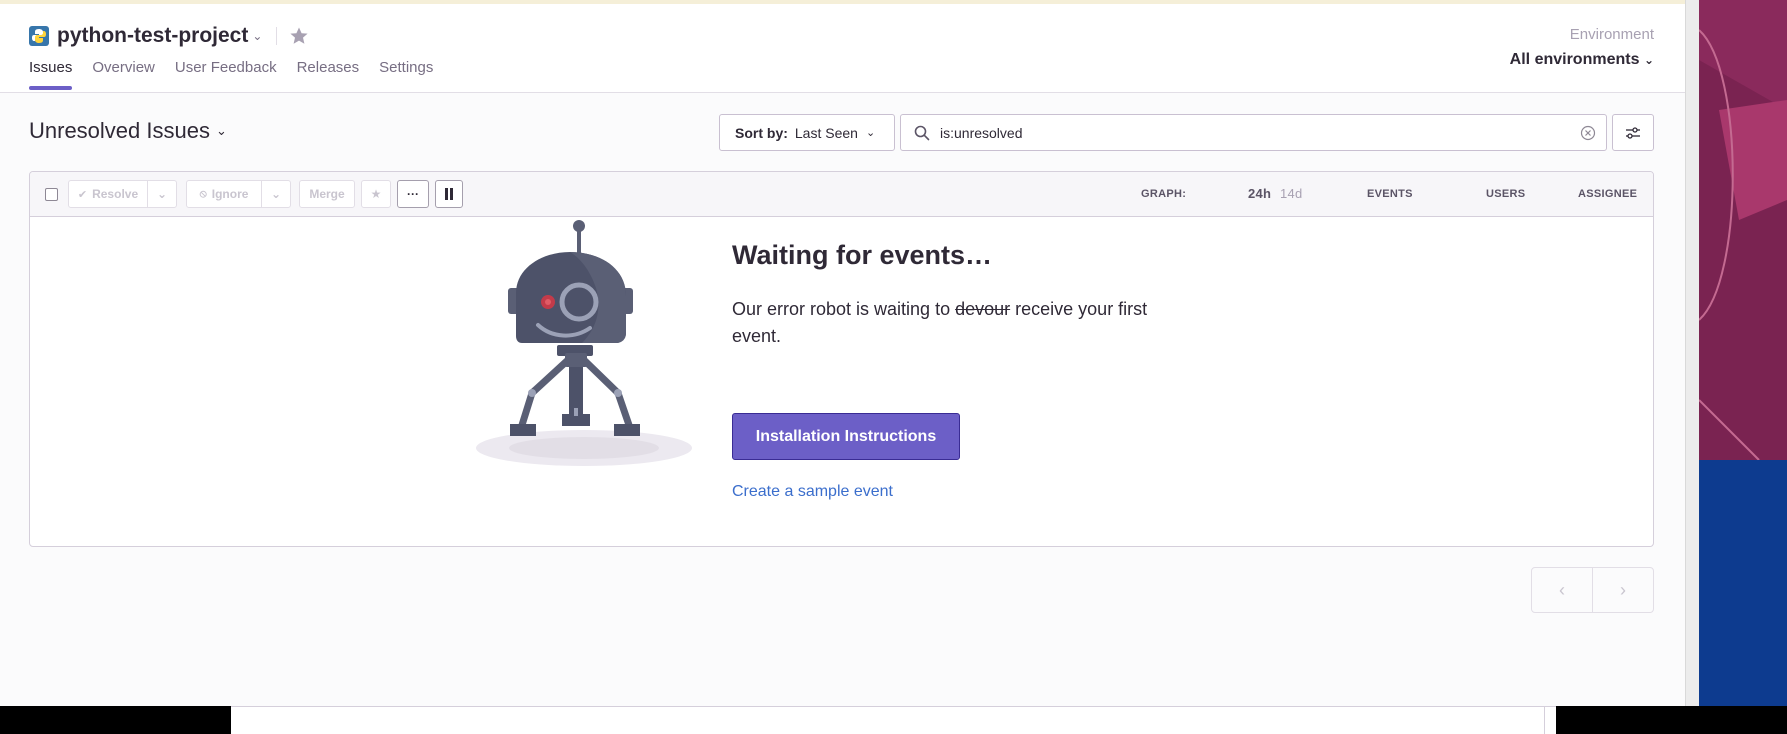  I want to click on resolve-label: Resolve, so click(115, 194).